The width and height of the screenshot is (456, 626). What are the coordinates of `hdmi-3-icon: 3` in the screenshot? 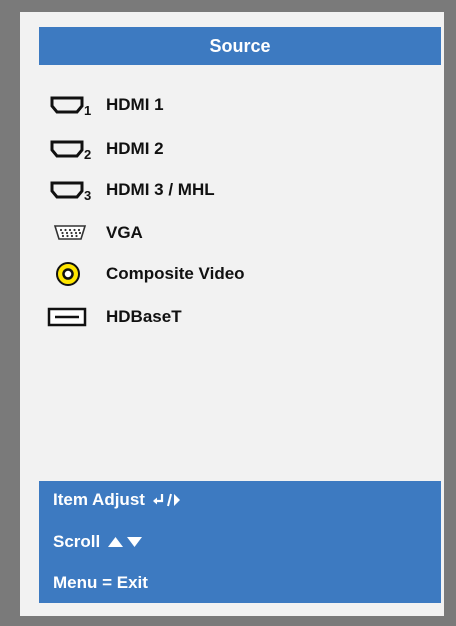 It's located at (73, 190).